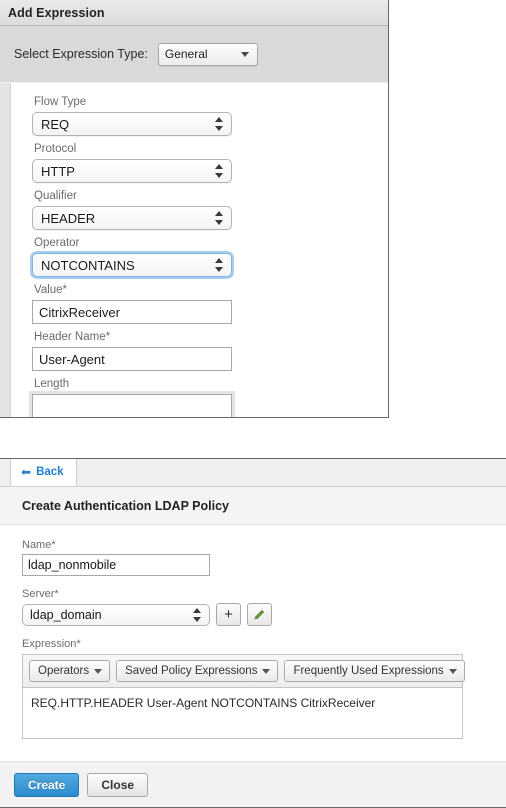  Describe the element at coordinates (39, 545) in the screenshot. I see `name-label: Name*` at that location.